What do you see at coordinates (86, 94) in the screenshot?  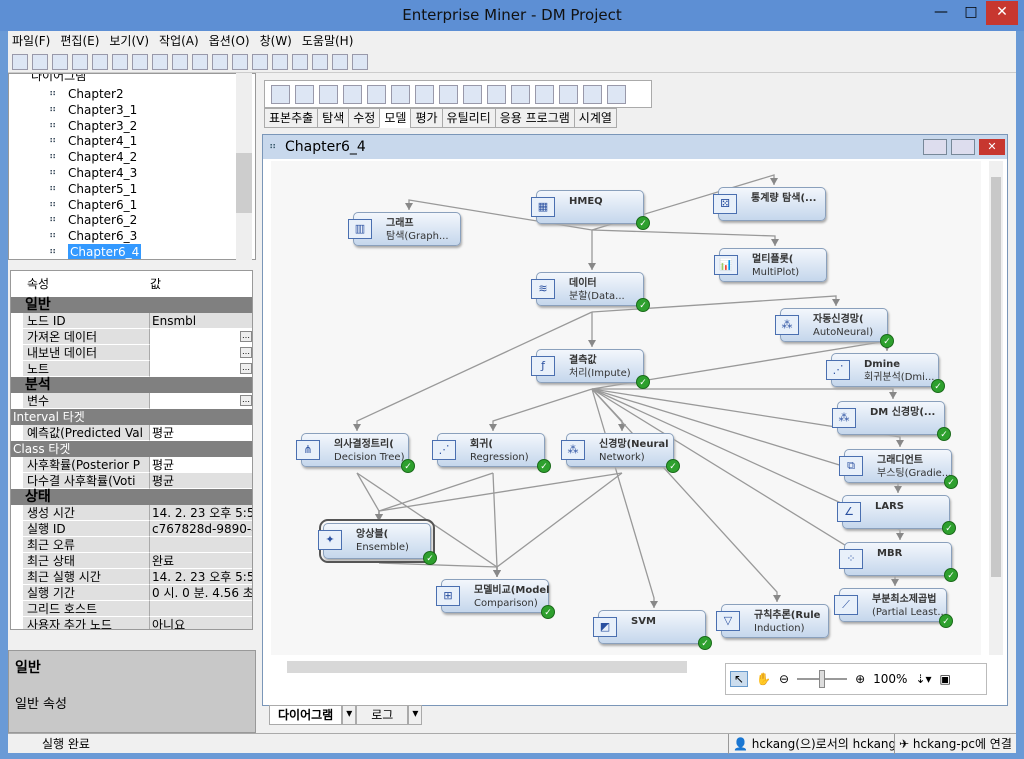 I see `tree-item: ⠶ Chapter2` at bounding box center [86, 94].